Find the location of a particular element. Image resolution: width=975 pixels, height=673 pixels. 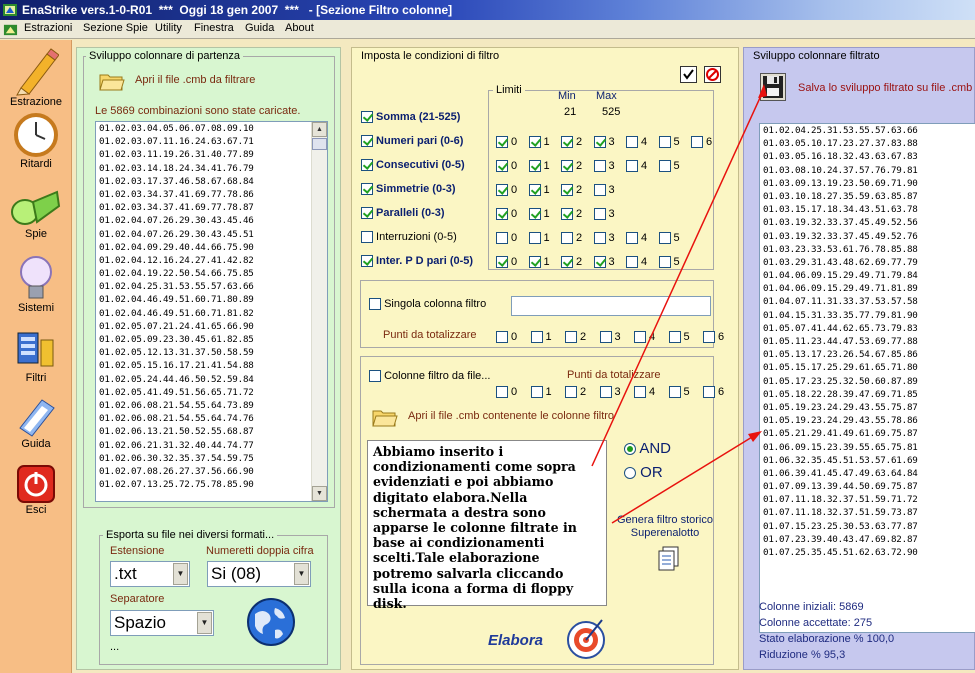

arrow-to-results is located at coordinates (684, 478).